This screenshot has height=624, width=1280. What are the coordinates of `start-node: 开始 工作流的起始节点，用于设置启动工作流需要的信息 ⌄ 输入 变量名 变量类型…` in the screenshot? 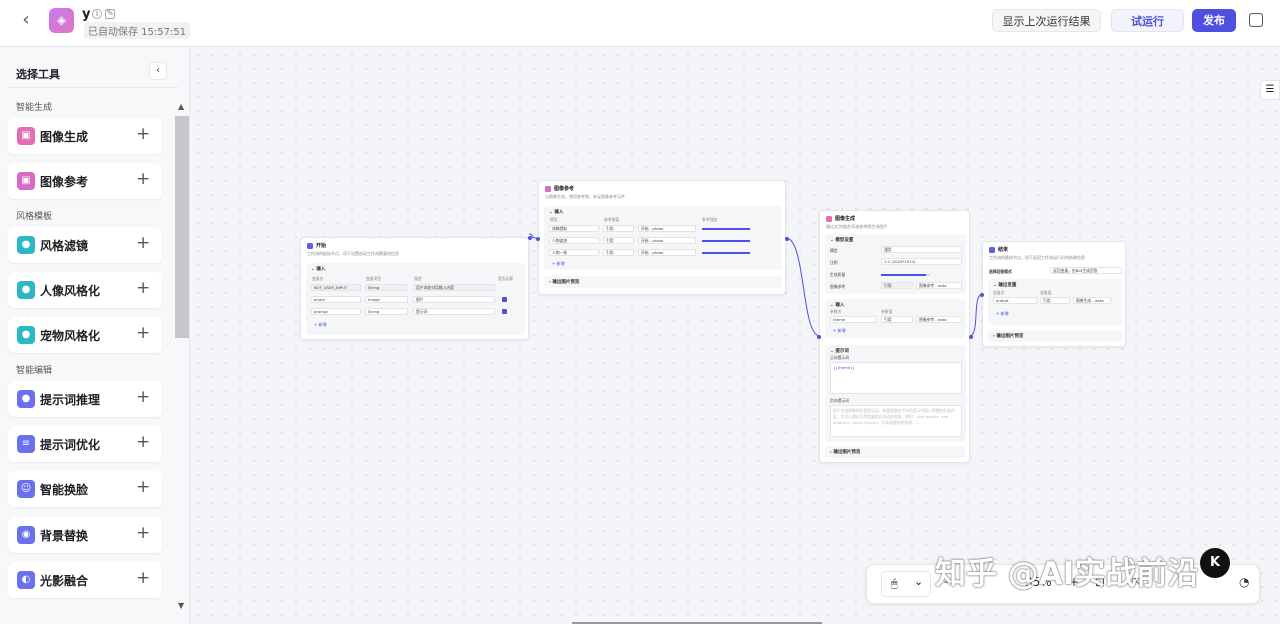 It's located at (416, 288).